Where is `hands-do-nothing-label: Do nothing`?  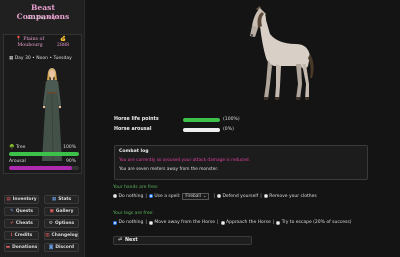
hands-do-nothing-label: Do nothing is located at coordinates (131, 196).